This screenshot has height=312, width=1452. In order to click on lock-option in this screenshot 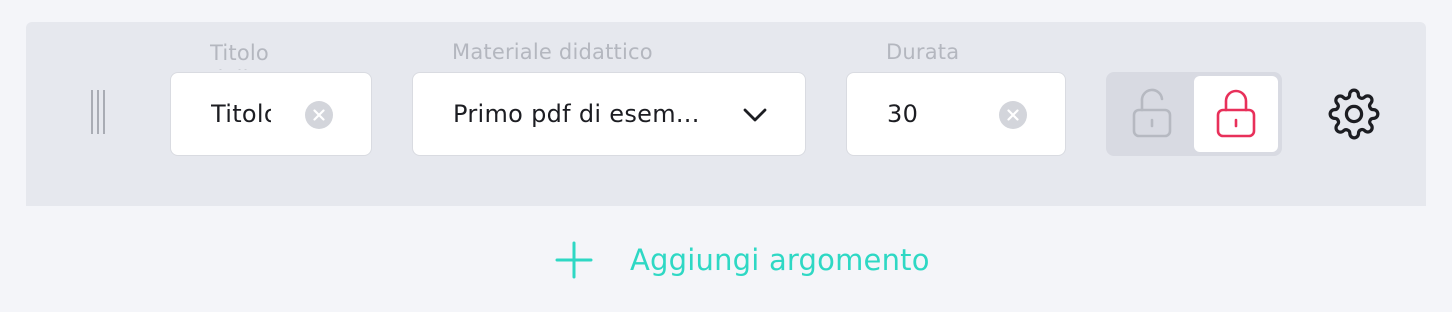, I will do `click(1236, 114)`.